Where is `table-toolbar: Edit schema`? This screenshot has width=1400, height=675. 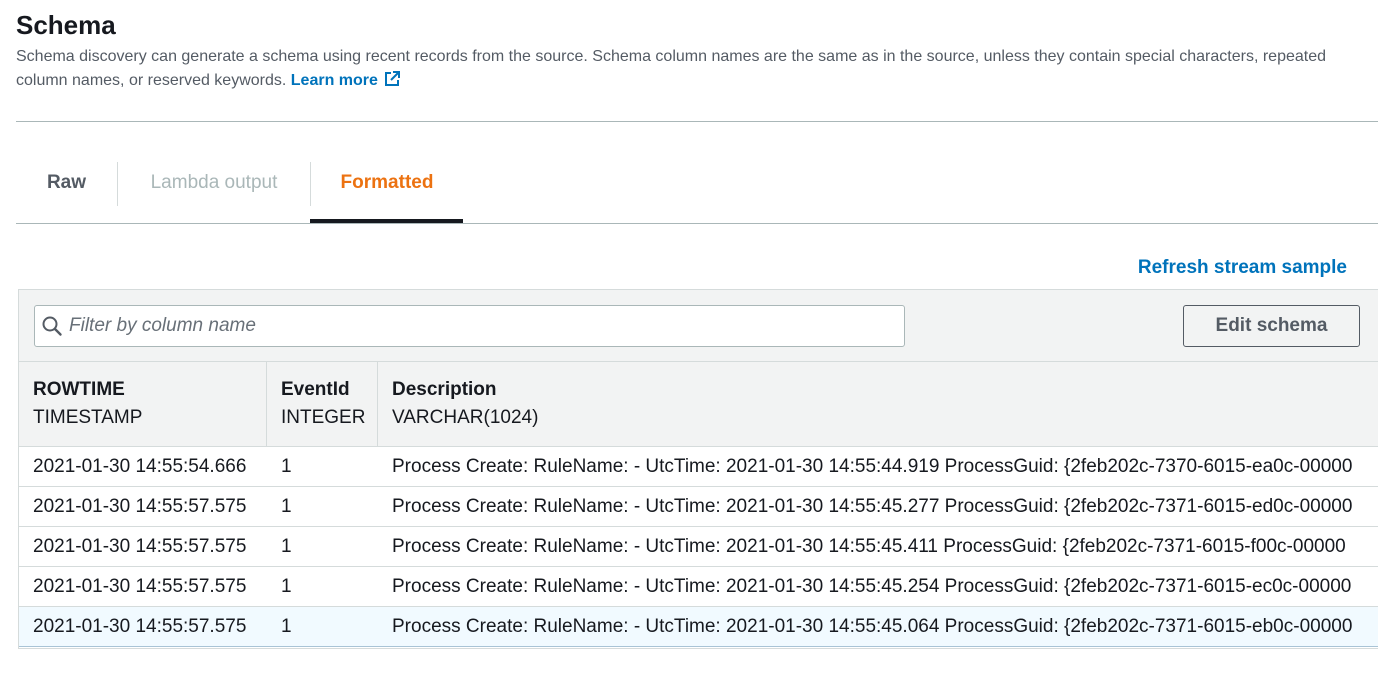
table-toolbar: Edit schema is located at coordinates (698, 326).